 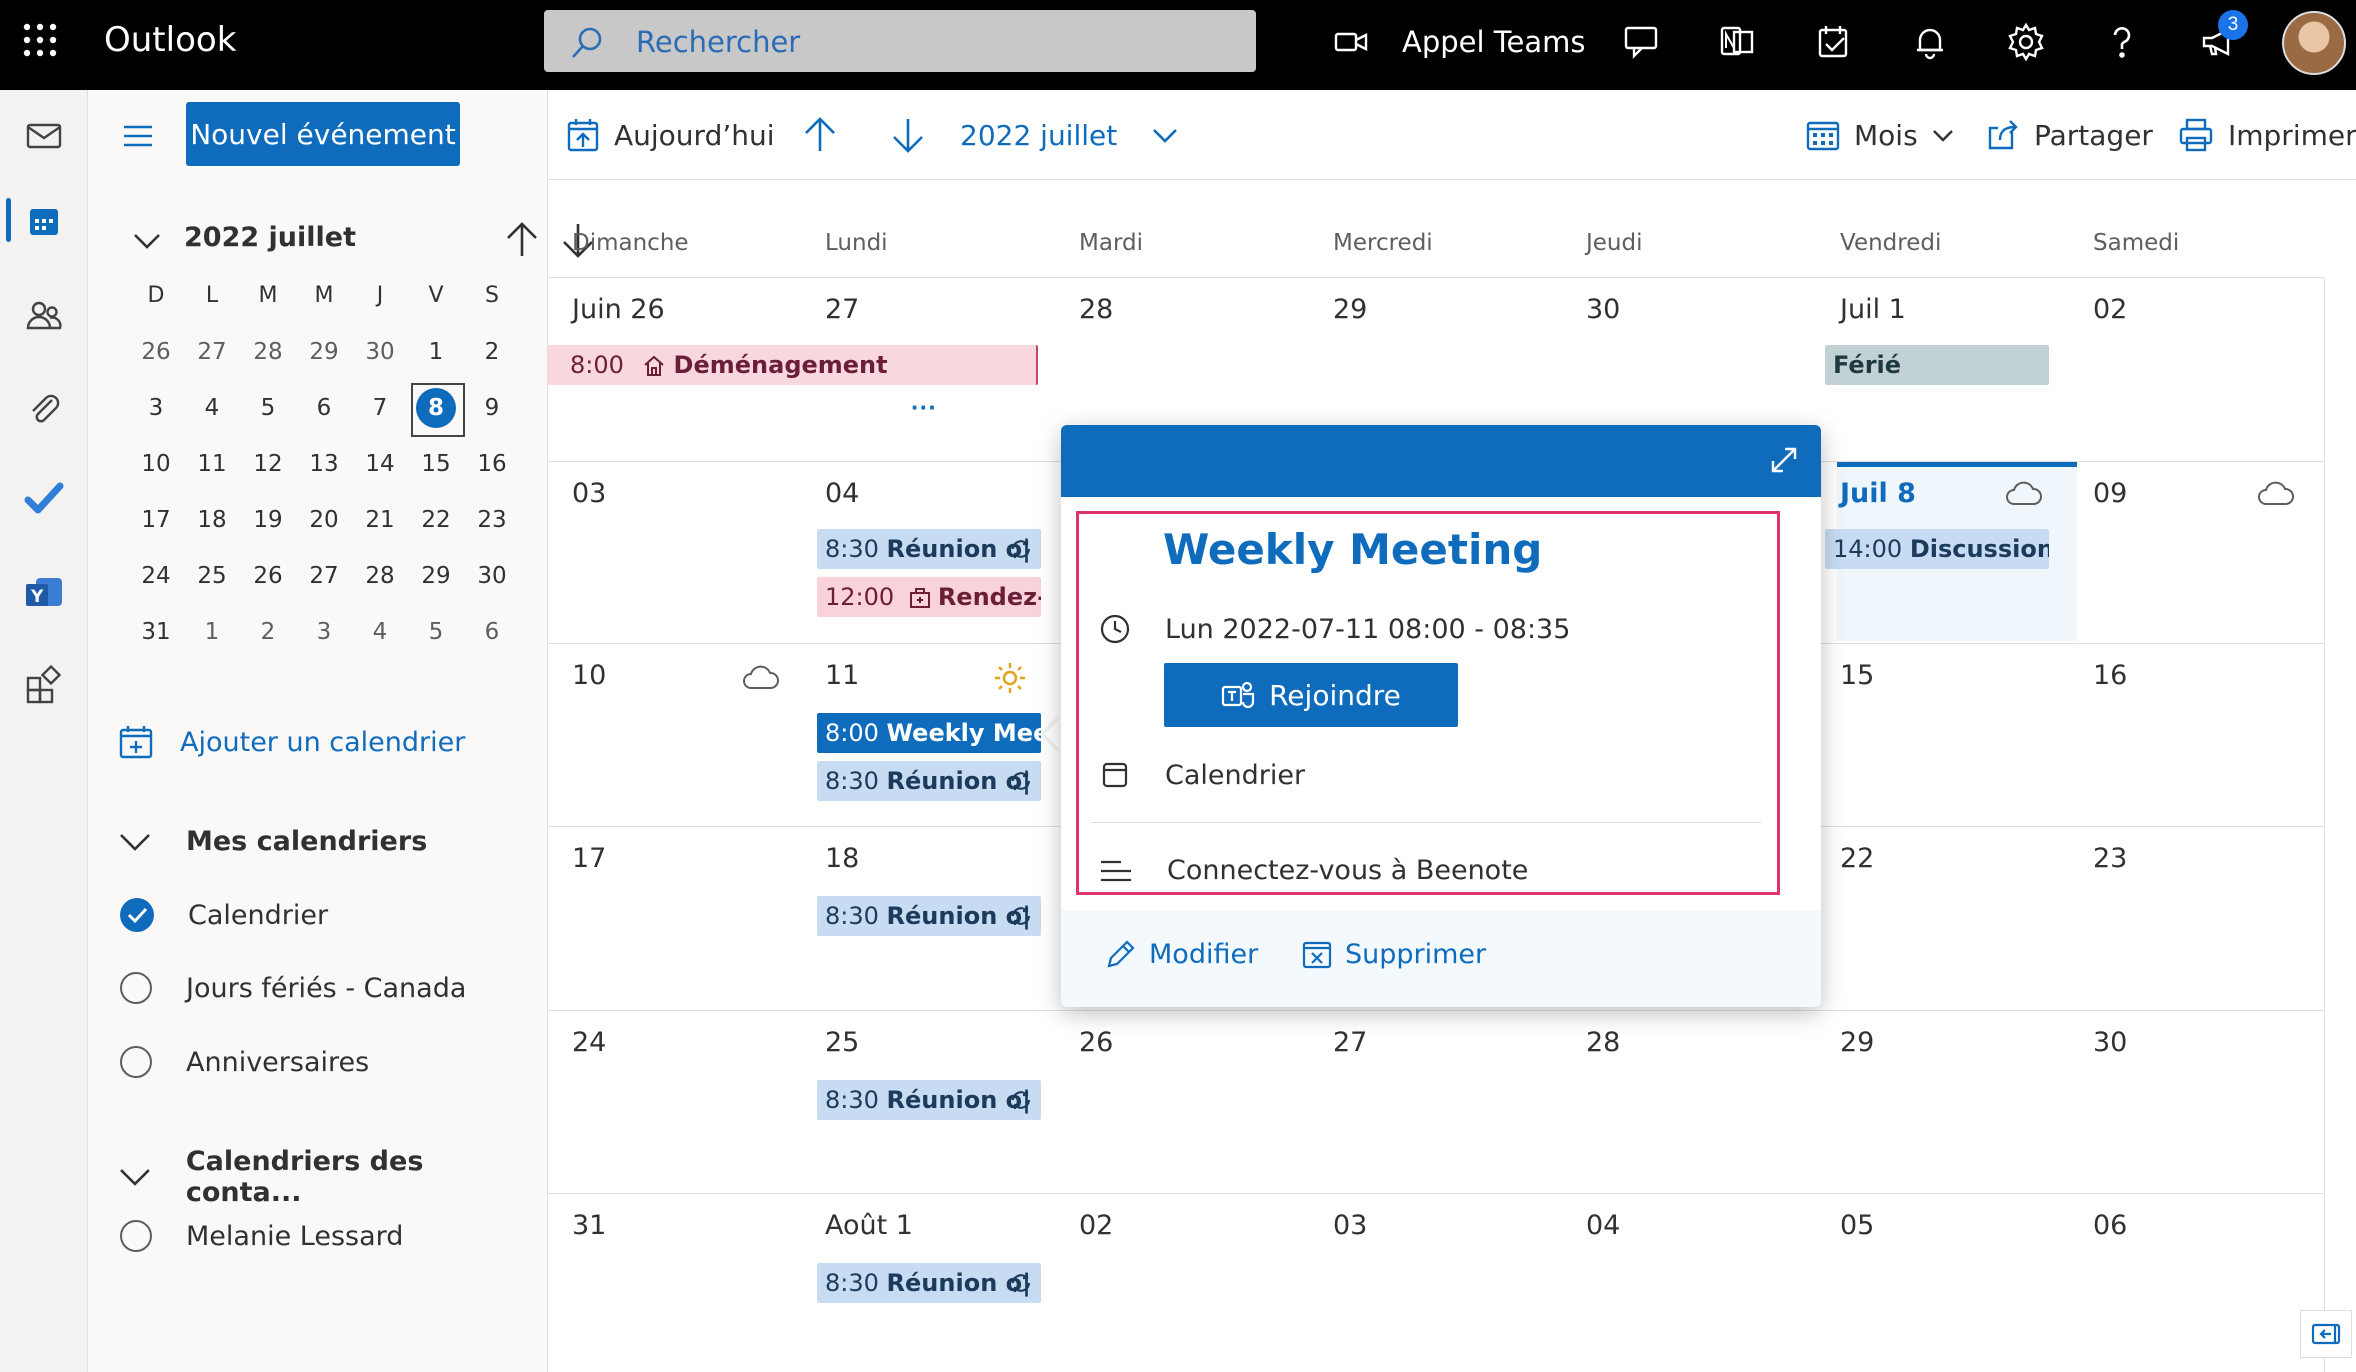 What do you see at coordinates (44, 136) in the screenshot?
I see `mail-icon` at bounding box center [44, 136].